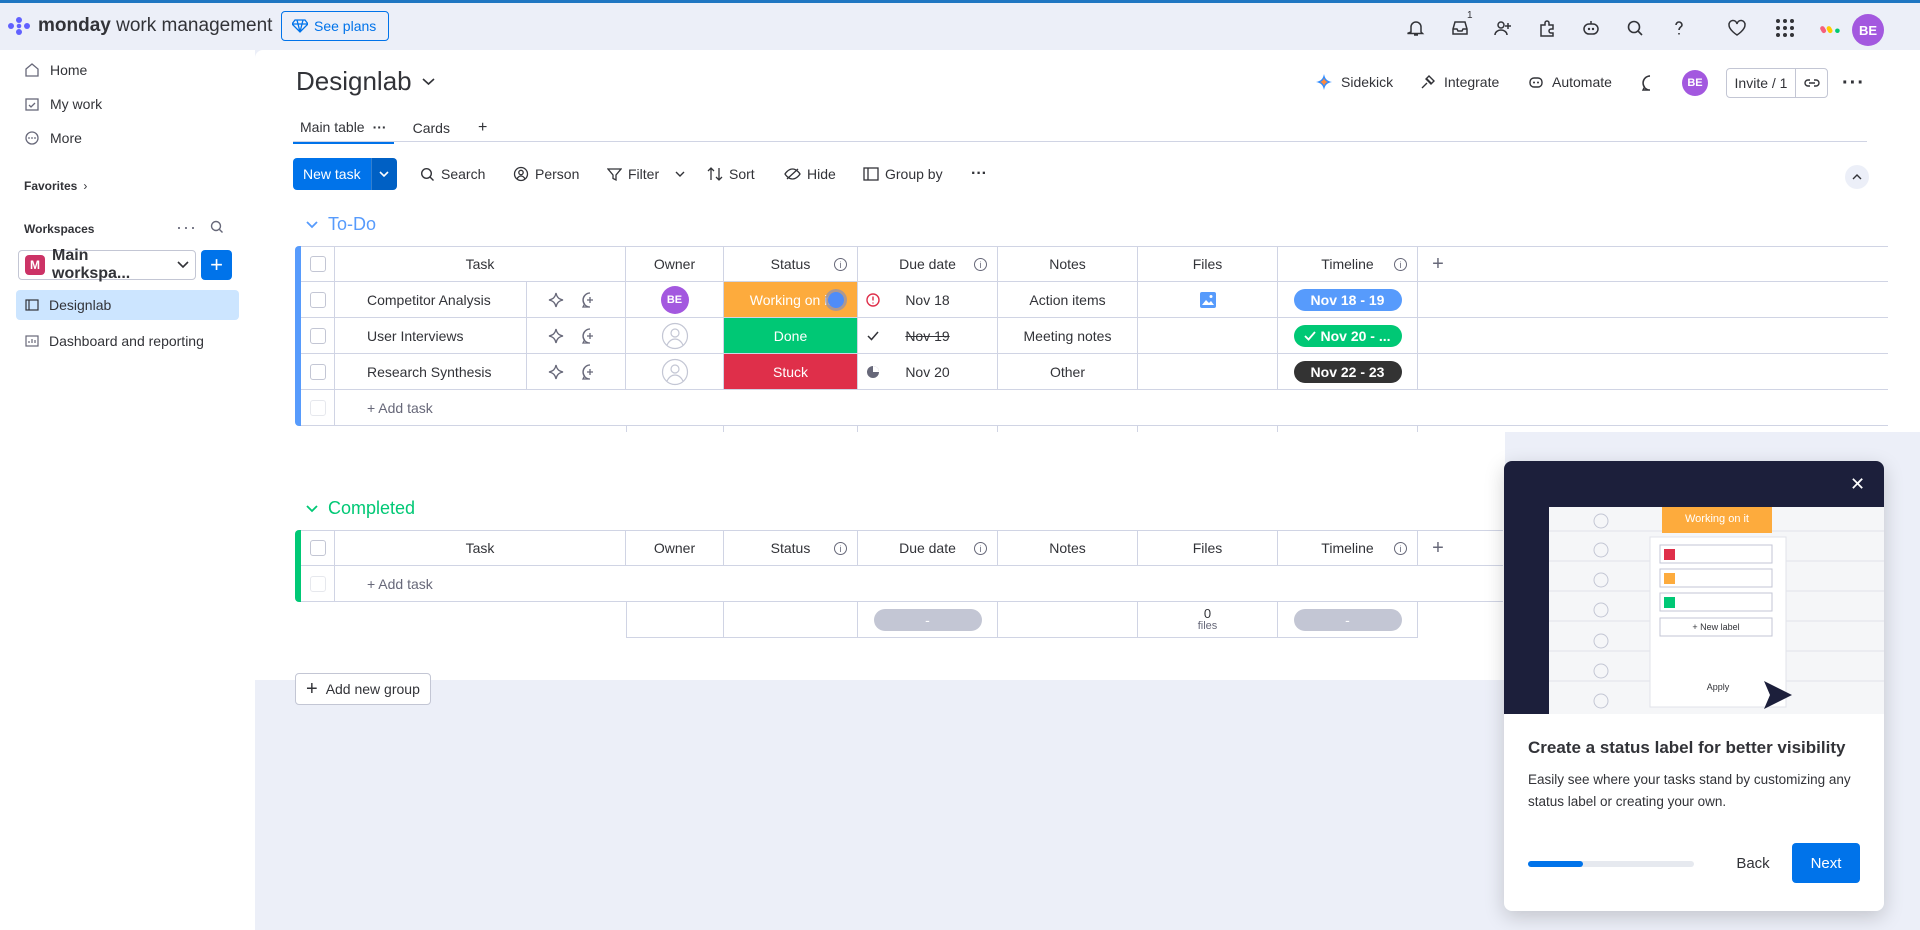  I want to click on due-date-cell: Nov 18, so click(928, 300).